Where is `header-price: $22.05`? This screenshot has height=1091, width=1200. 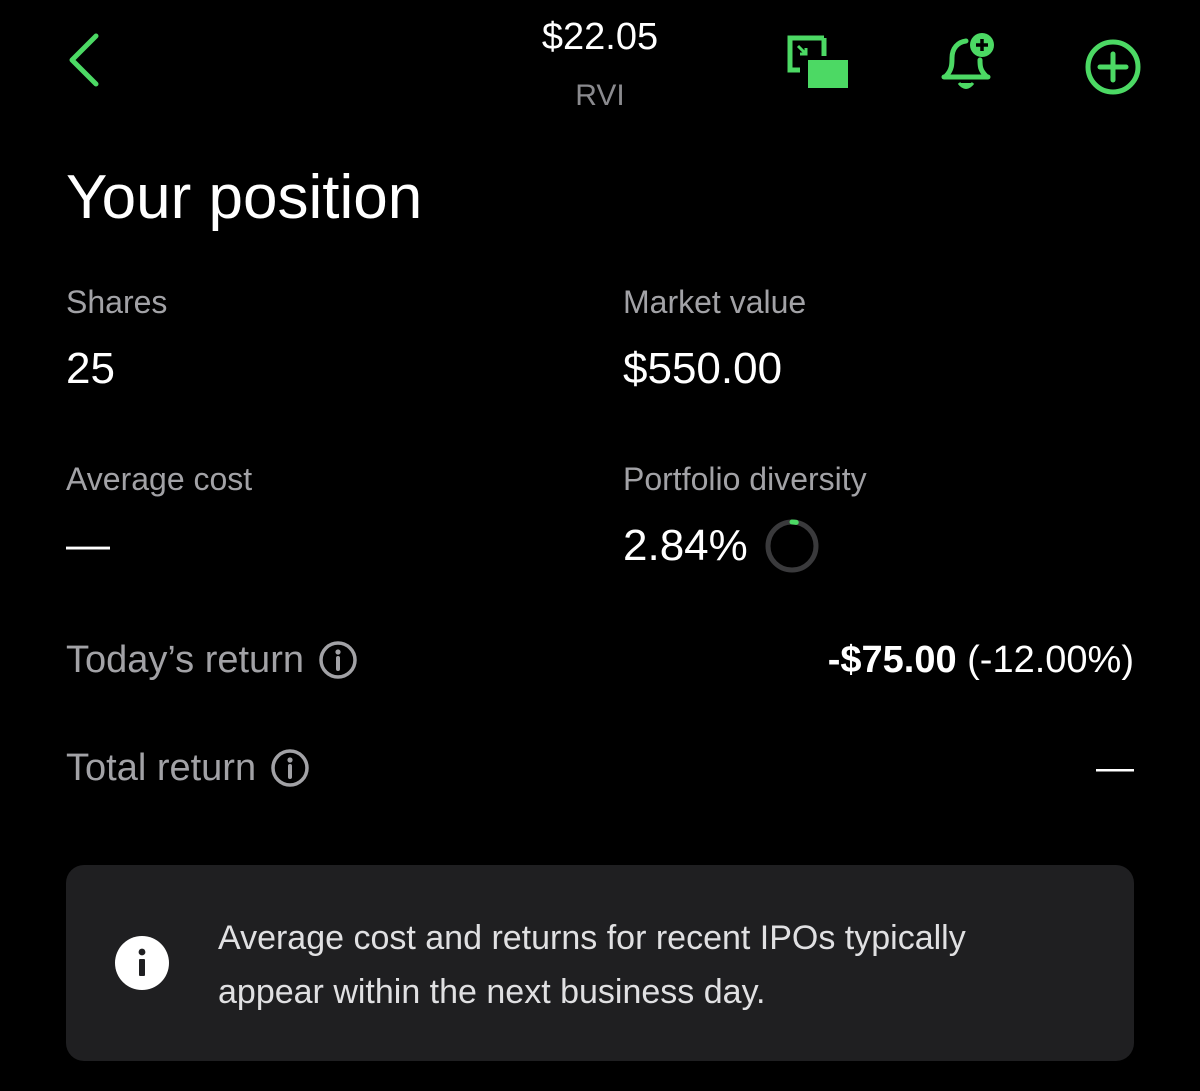 header-price: $22.05 is located at coordinates (600, 37).